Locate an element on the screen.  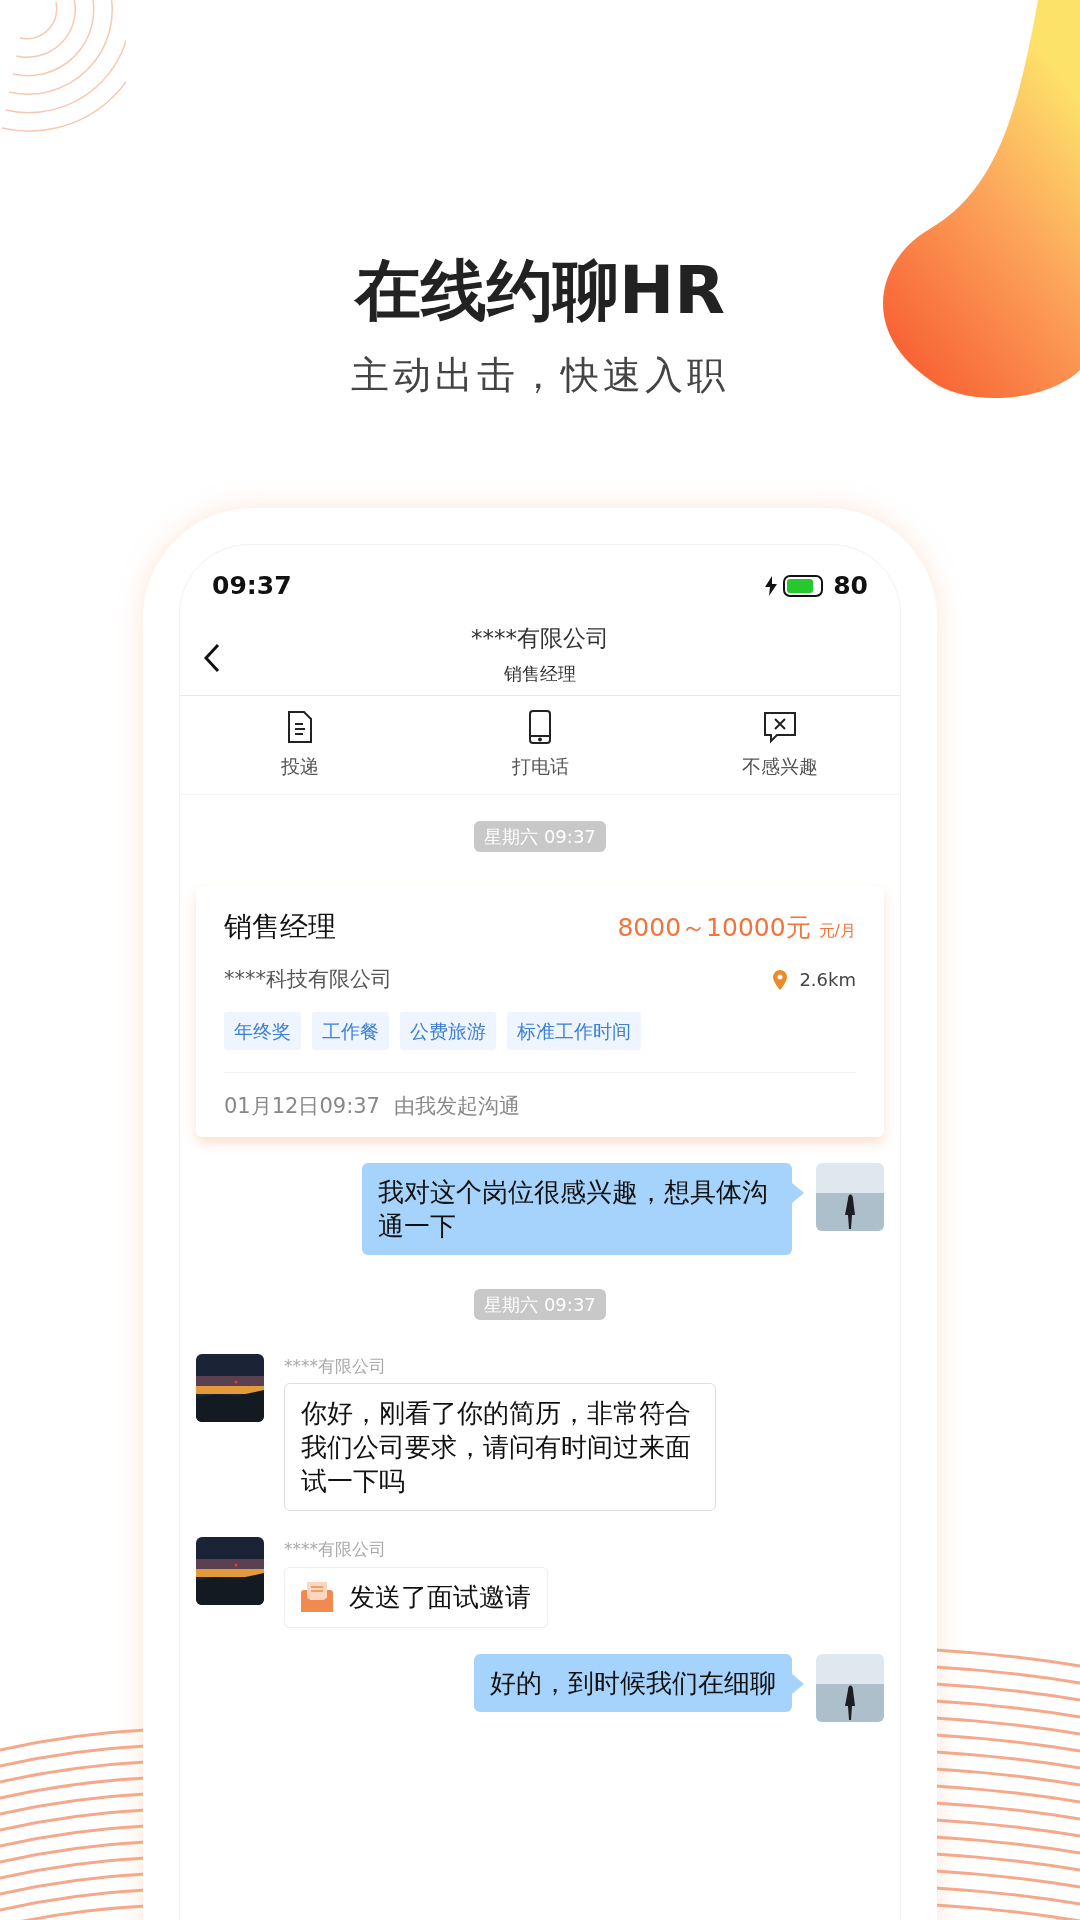
benefit-tag: 标准工作时间 is located at coordinates (574, 1030).